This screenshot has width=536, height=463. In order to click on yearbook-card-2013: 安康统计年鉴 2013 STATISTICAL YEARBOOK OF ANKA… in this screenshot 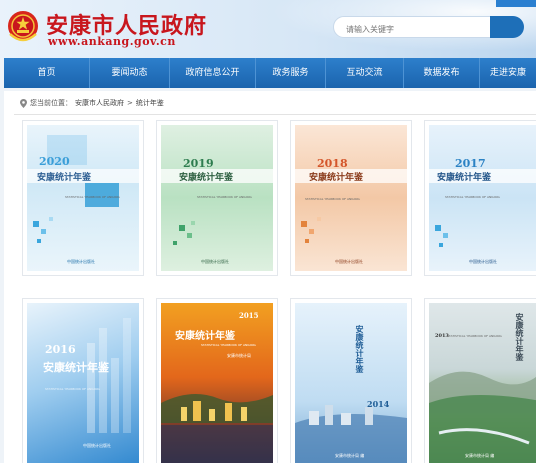, I will do `click(480, 380)`.